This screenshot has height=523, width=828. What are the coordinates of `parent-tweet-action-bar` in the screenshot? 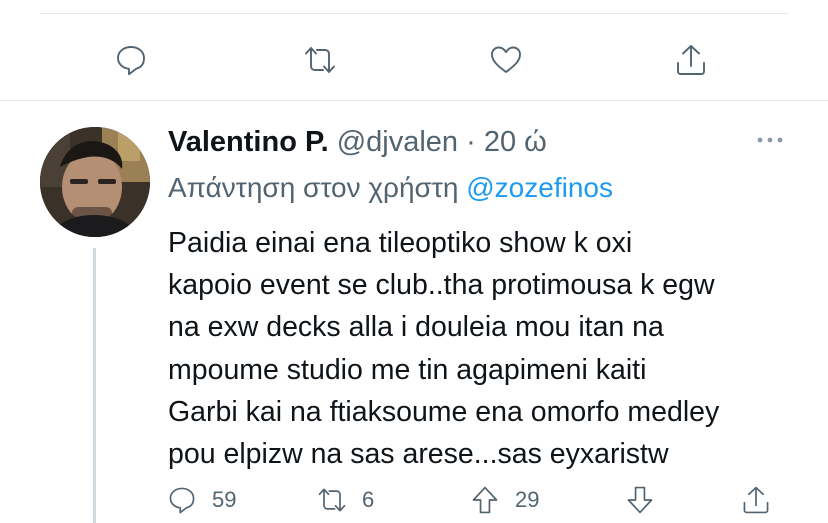 It's located at (414, 60).